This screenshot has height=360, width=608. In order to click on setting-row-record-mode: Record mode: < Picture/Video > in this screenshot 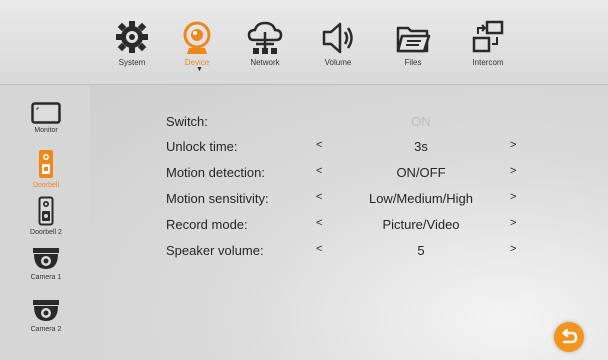, I will do `click(351, 225)`.